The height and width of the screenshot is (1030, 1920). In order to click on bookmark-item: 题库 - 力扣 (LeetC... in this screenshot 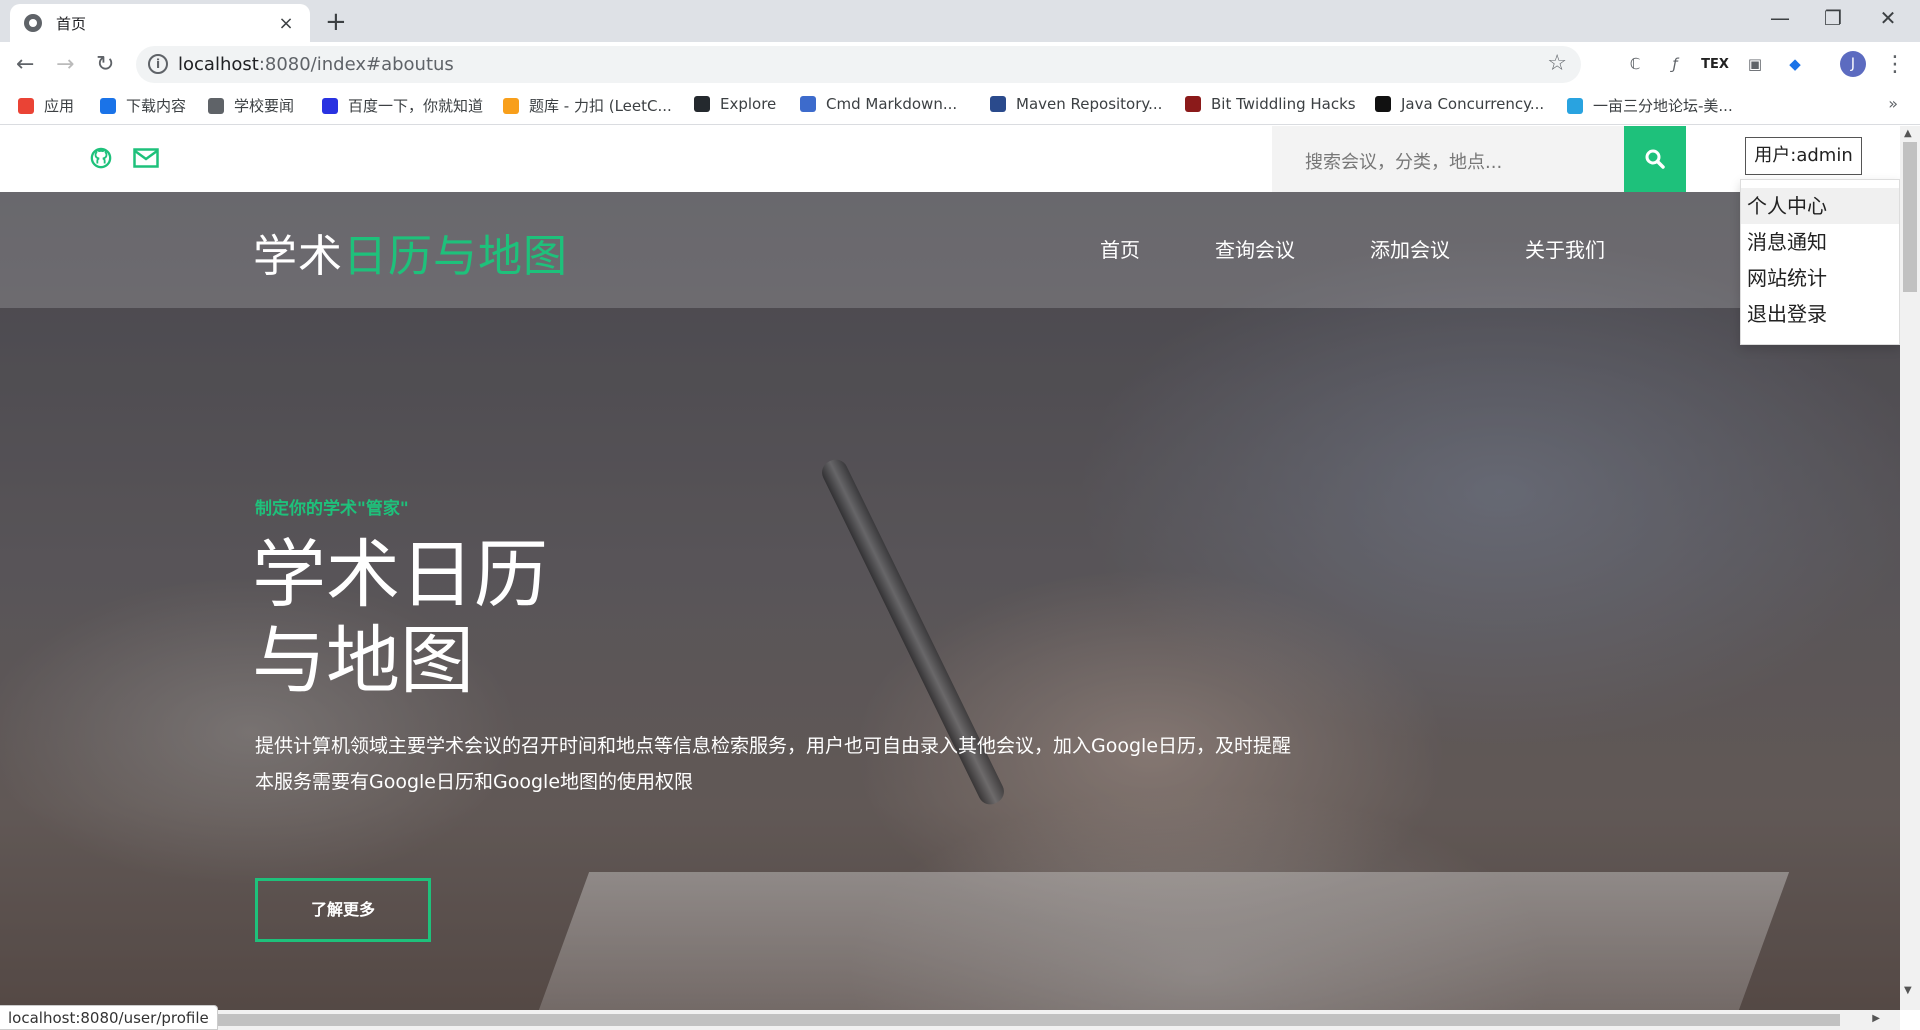, I will do `click(587, 105)`.